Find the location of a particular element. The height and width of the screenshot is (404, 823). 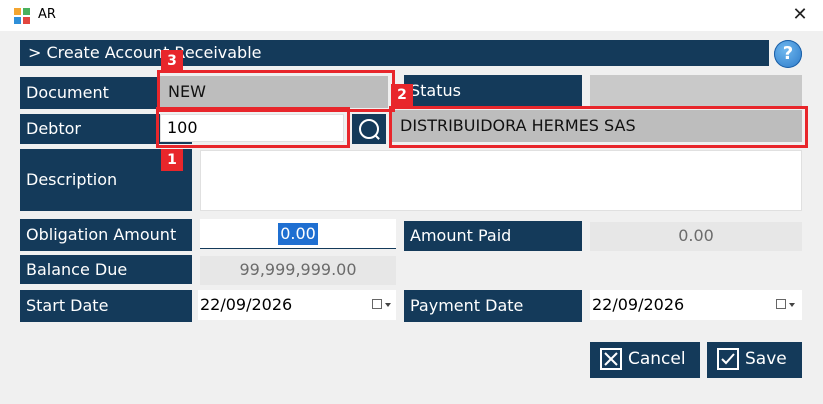

obligation-amount-label: Obligation Amount is located at coordinates (106, 235).